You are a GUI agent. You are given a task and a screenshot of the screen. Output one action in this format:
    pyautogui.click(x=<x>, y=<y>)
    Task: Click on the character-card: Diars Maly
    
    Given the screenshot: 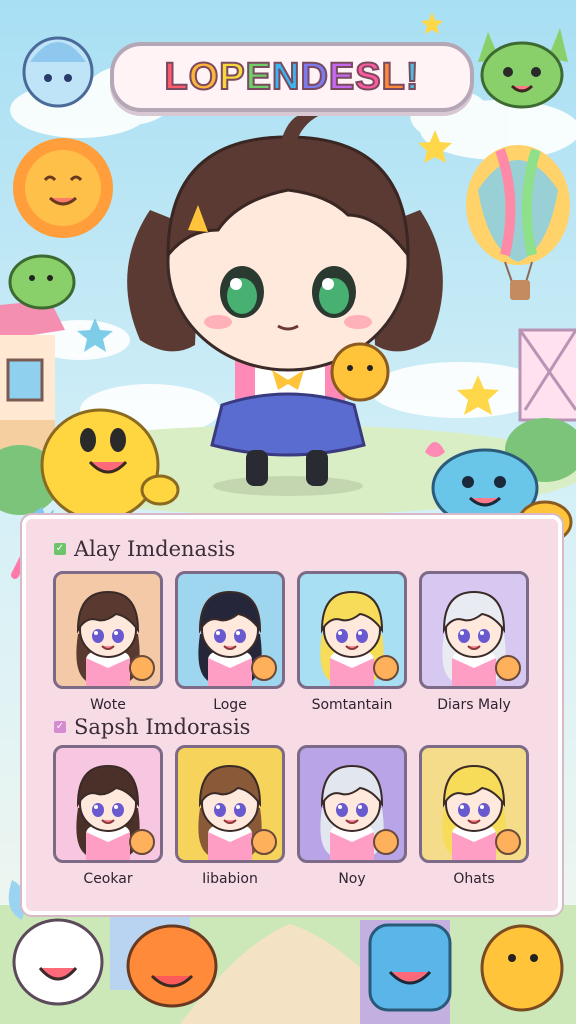 What is the action you would take?
    pyautogui.click(x=474, y=642)
    